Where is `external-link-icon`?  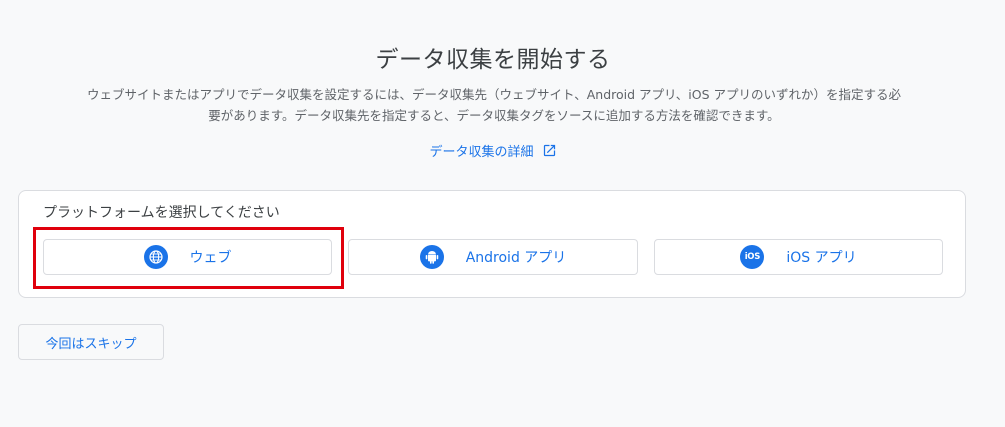
external-link-icon is located at coordinates (549, 150).